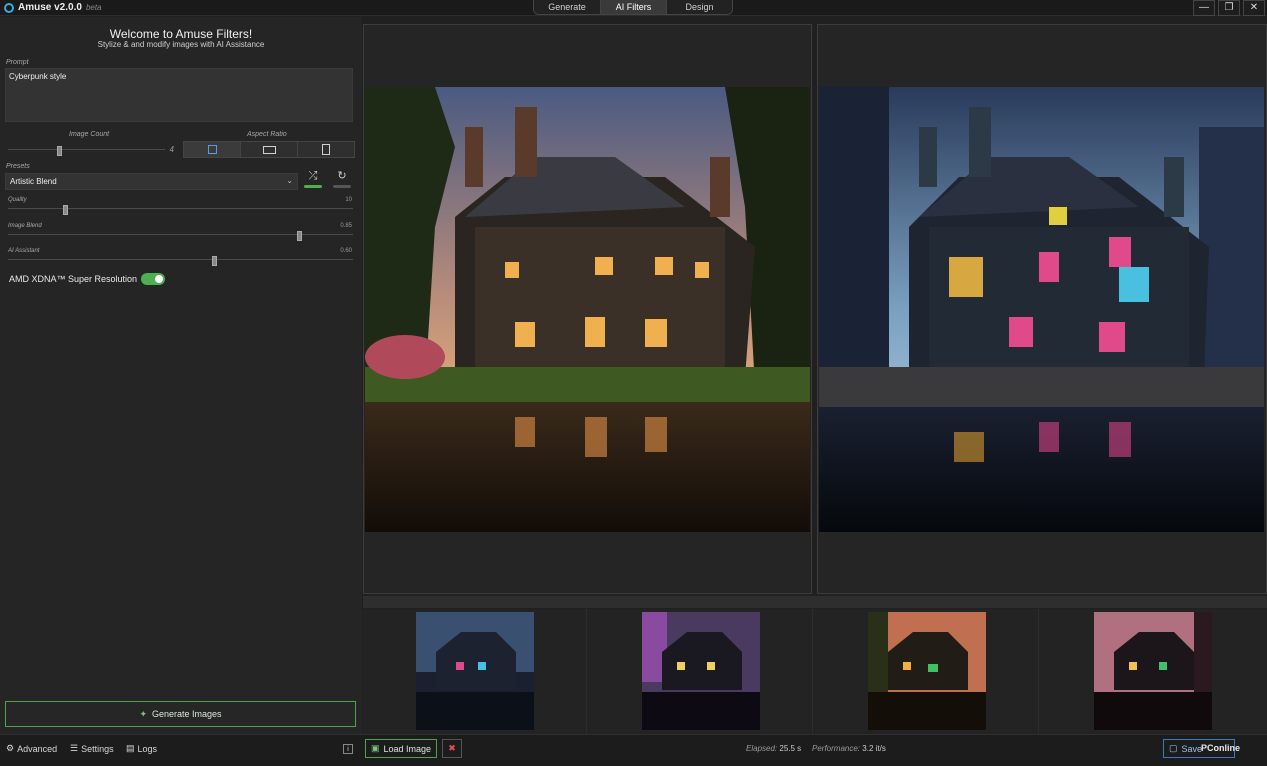 This screenshot has width=1267, height=766. Describe the element at coordinates (59, 151) in the screenshot. I see `image-count-thumb` at that location.